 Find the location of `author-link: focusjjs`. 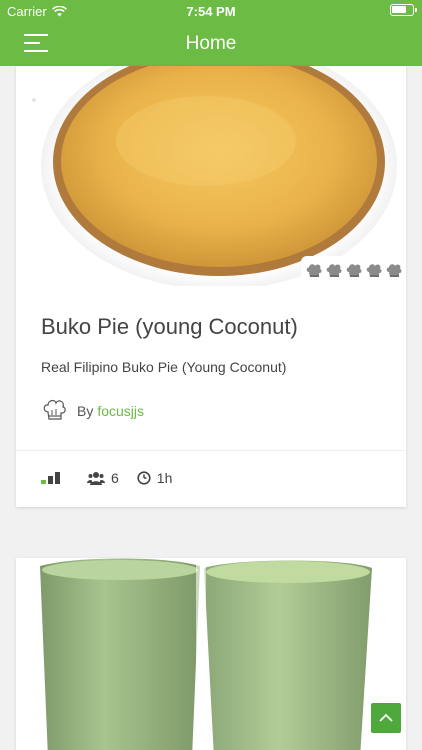

author-link: focusjjs is located at coordinates (120, 411).